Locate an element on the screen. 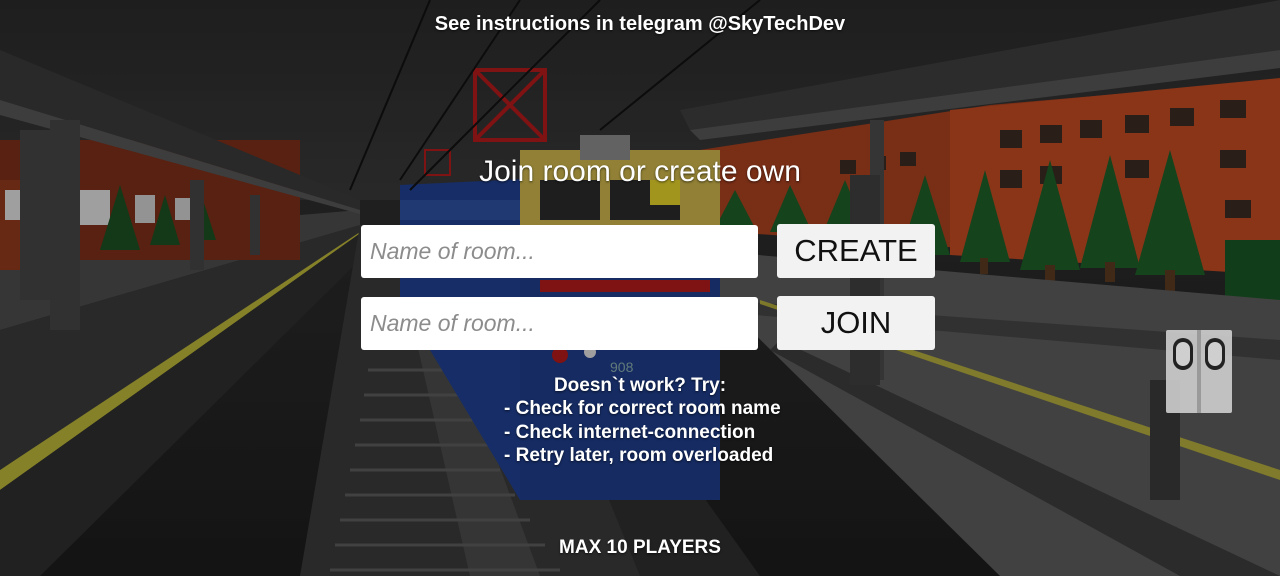  join-button: JOIN is located at coordinates (856, 323).